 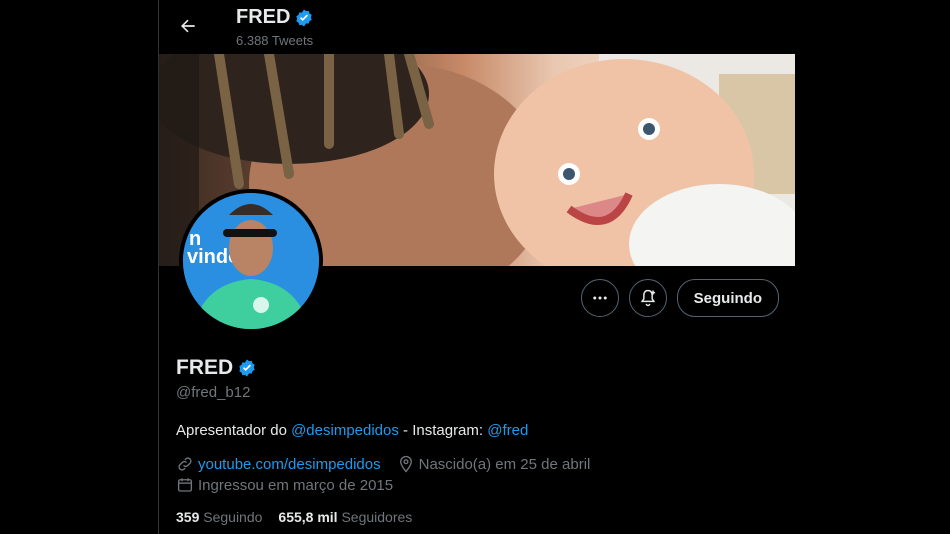 I want to click on profile-name: FRED, so click(x=216, y=368).